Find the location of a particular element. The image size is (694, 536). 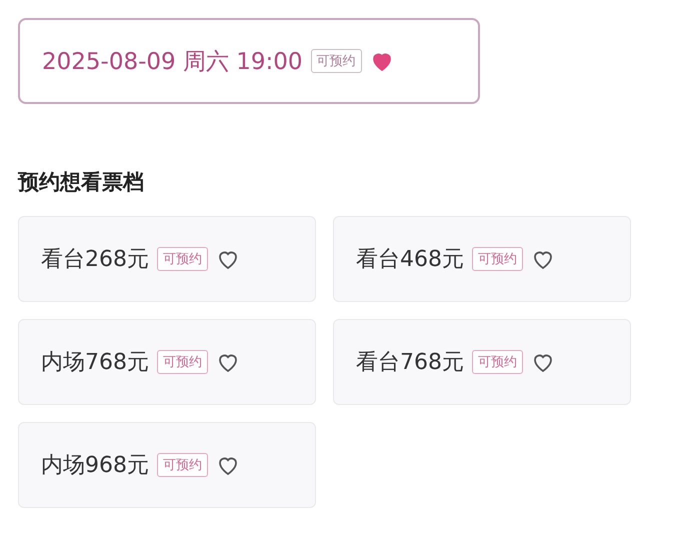

tier-label: 内场968元 is located at coordinates (95, 466).